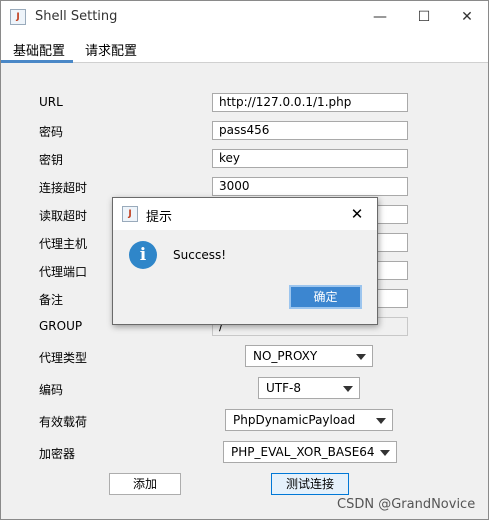 This screenshot has height=520, width=489. What do you see at coordinates (159, 217) in the screenshot?
I see `dialog-title: 提示` at bounding box center [159, 217].